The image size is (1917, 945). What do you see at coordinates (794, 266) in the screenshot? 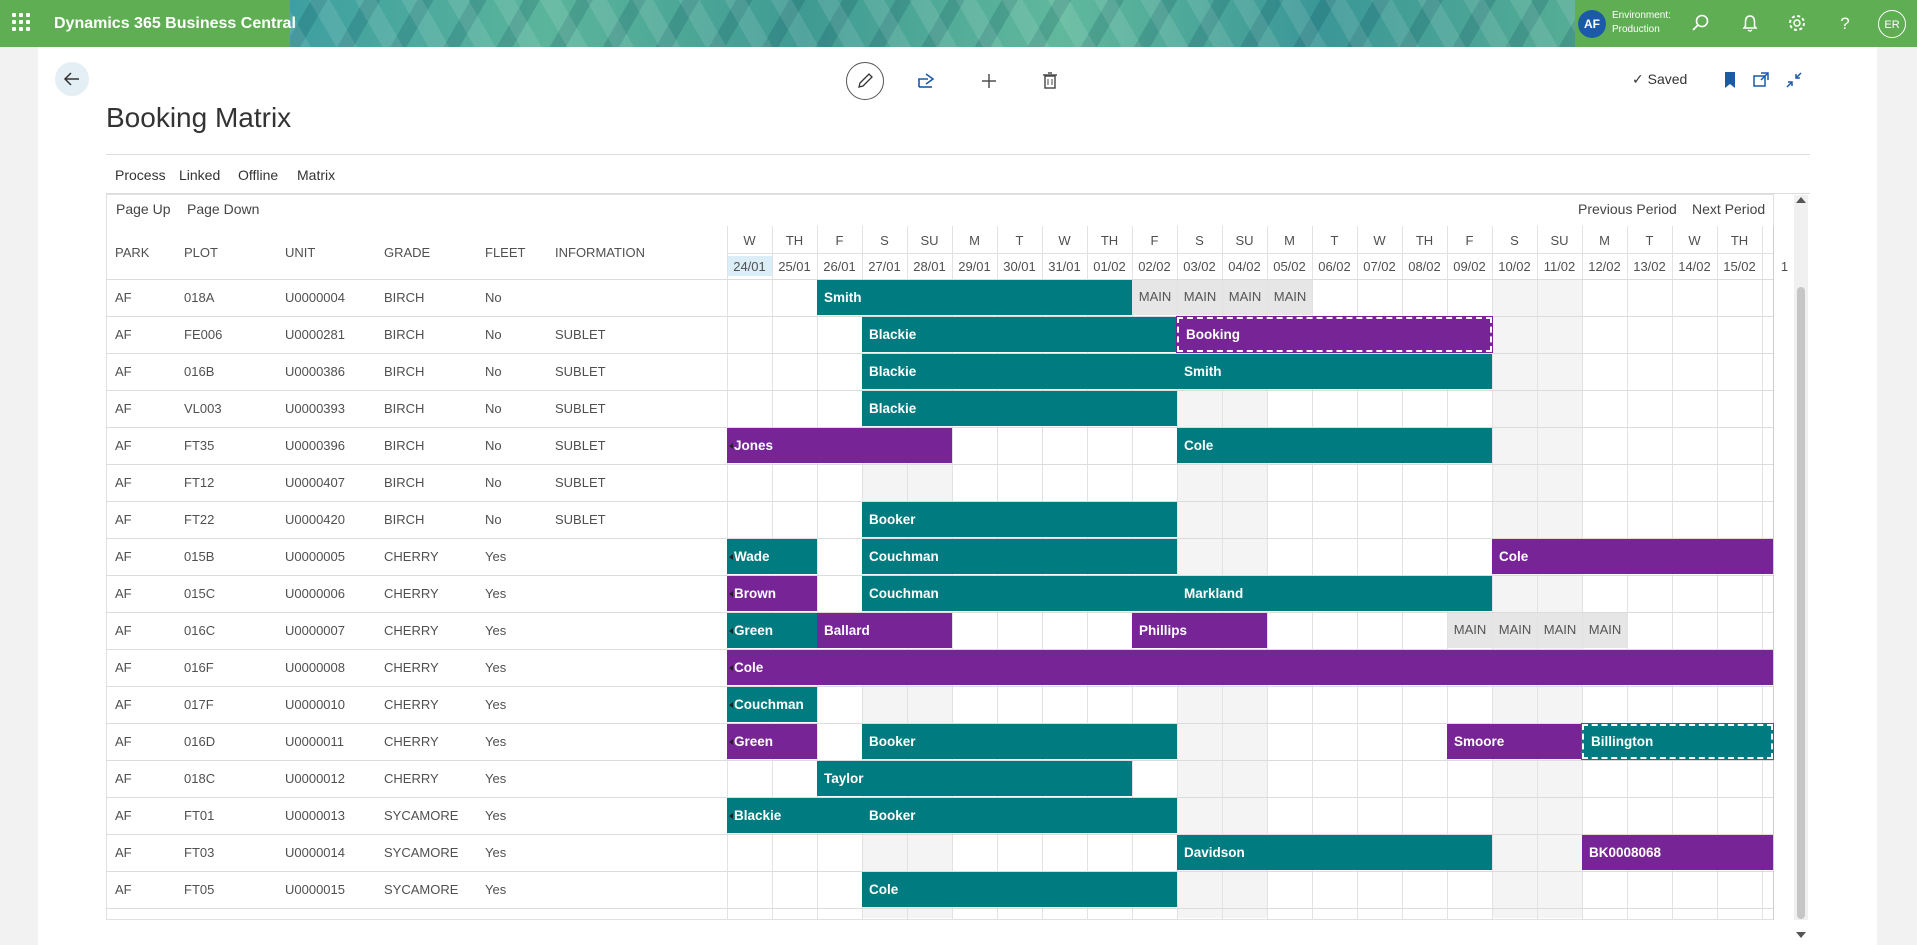
I see `date-header: 25/01` at bounding box center [794, 266].